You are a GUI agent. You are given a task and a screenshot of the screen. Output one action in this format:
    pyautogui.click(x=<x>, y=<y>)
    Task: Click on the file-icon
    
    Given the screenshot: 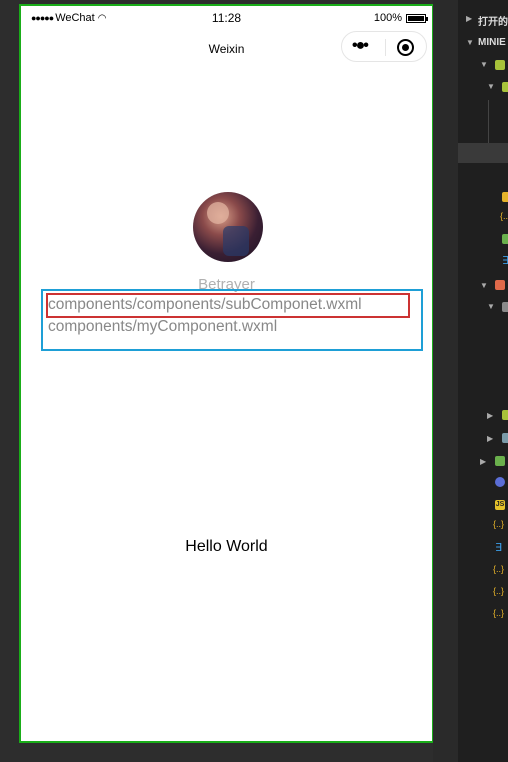 What is the action you would take?
    pyautogui.click(x=505, y=197)
    